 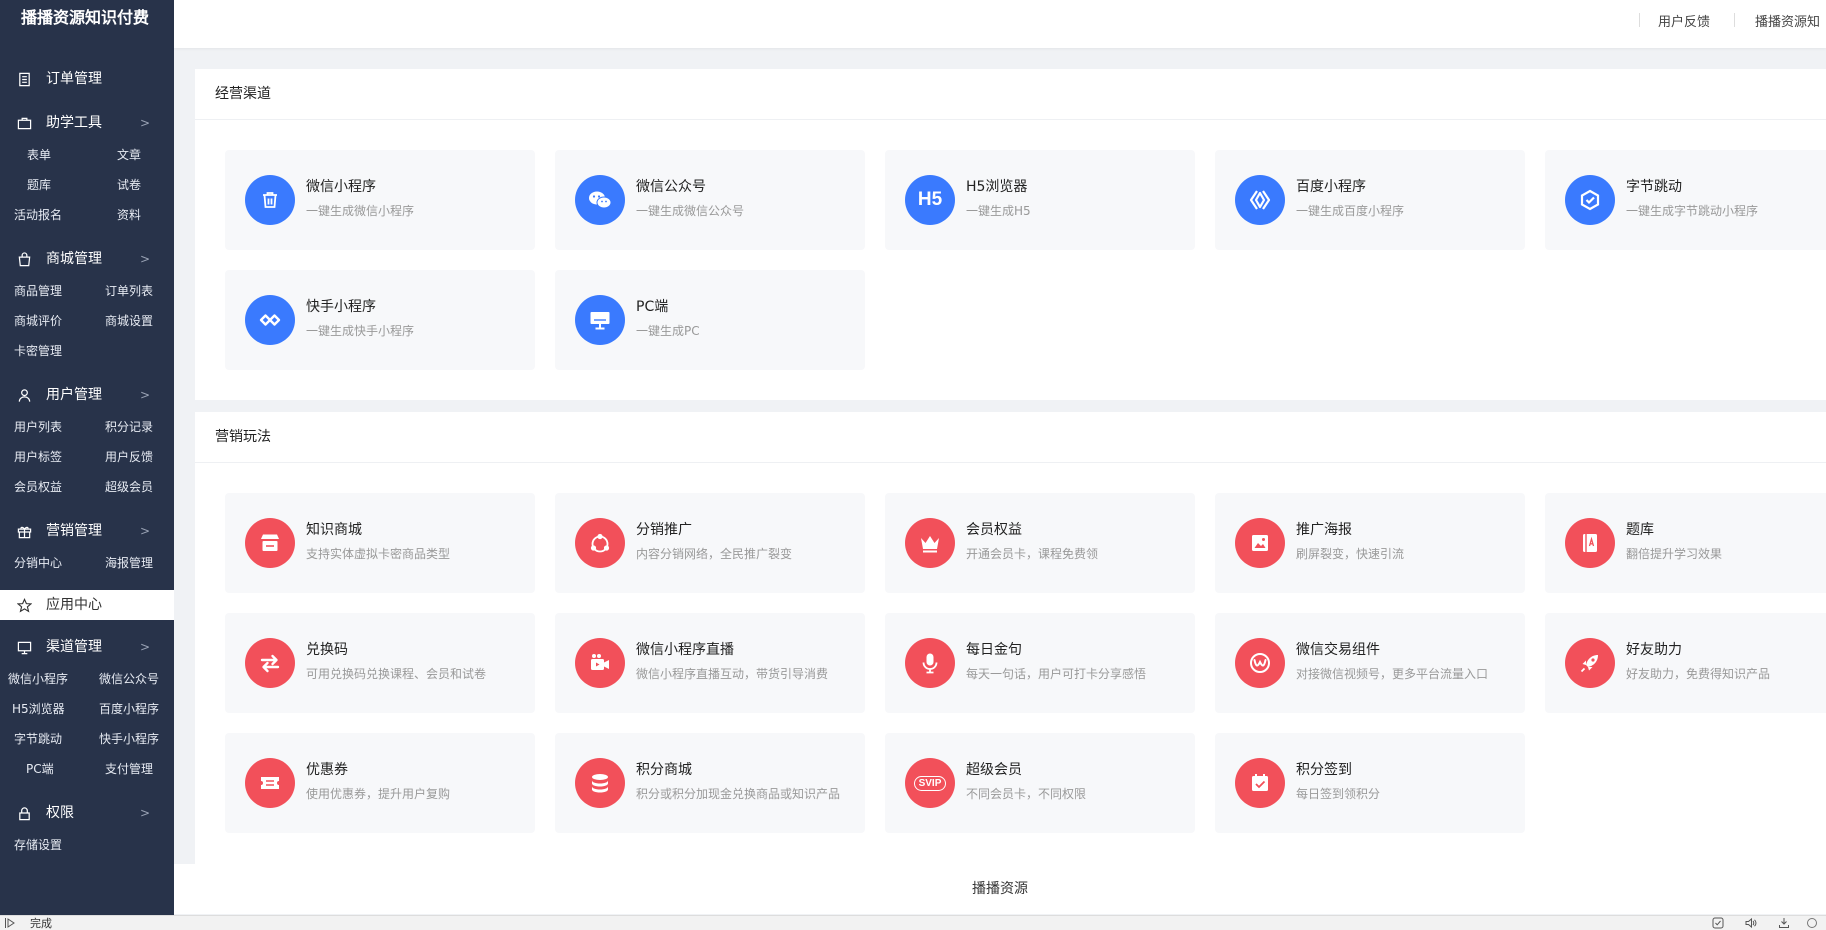 What do you see at coordinates (1654, 650) in the screenshot?
I see `tile-title: 好友助力` at bounding box center [1654, 650].